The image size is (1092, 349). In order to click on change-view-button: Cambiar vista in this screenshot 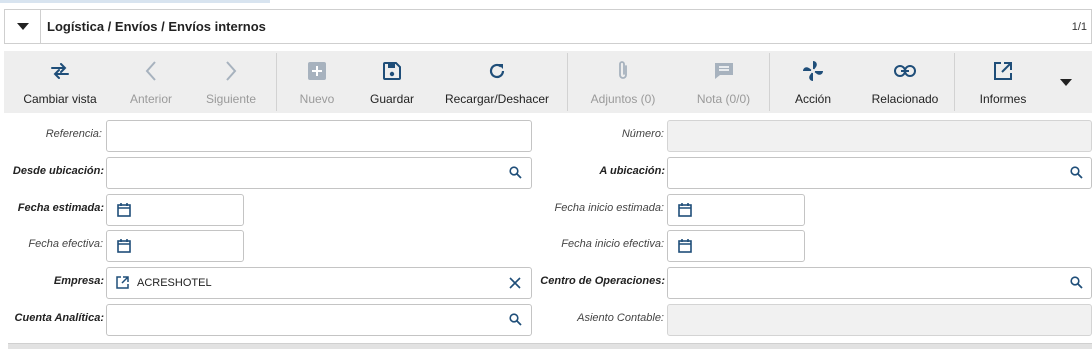, I will do `click(60, 82)`.